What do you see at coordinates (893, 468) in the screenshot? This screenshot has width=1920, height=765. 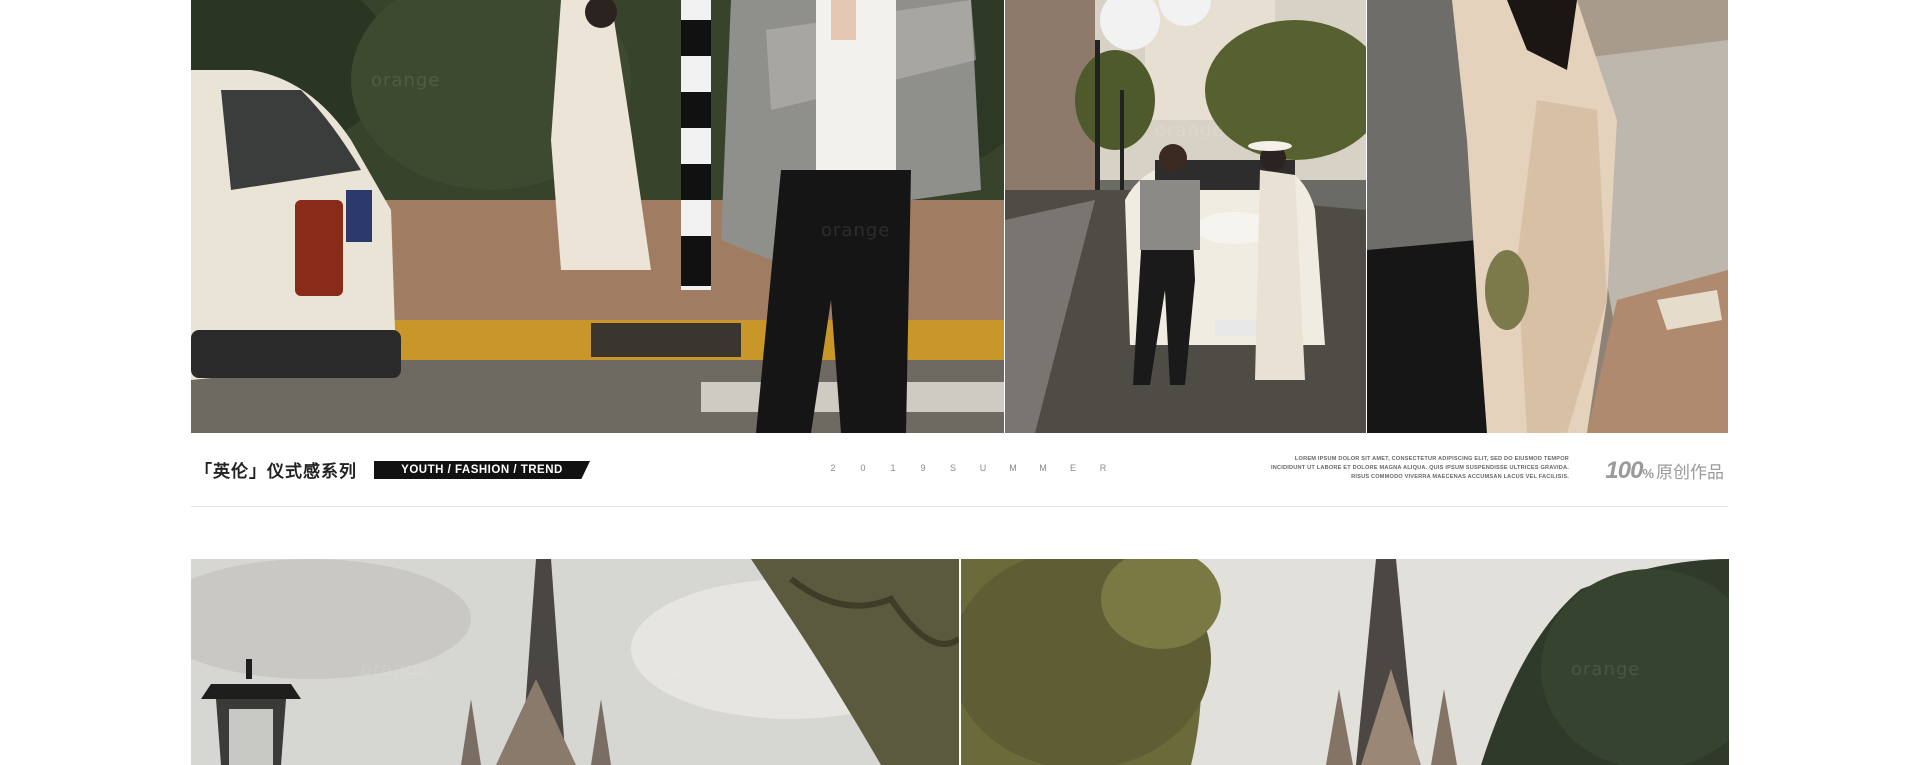 I see `season-letter: 1` at bounding box center [893, 468].